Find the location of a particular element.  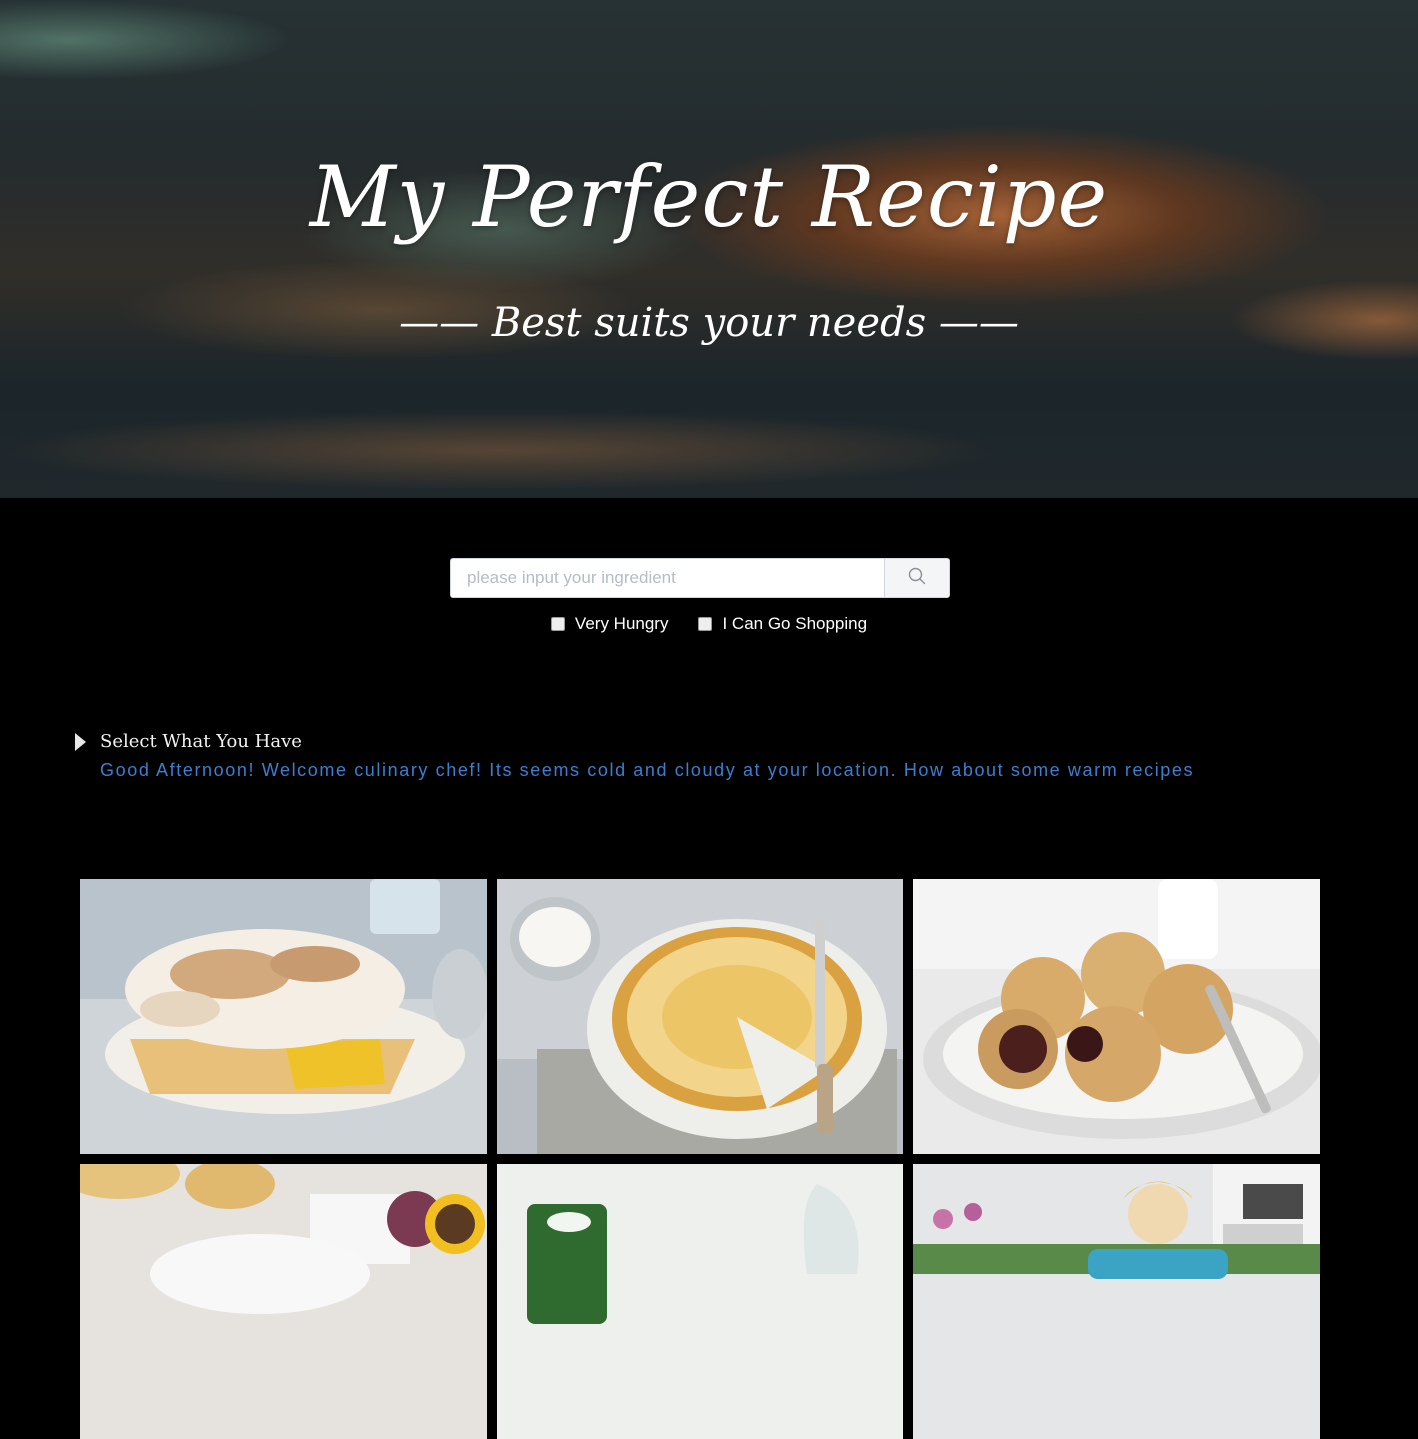

recipe-card-mince-pies is located at coordinates (1116, 1016).